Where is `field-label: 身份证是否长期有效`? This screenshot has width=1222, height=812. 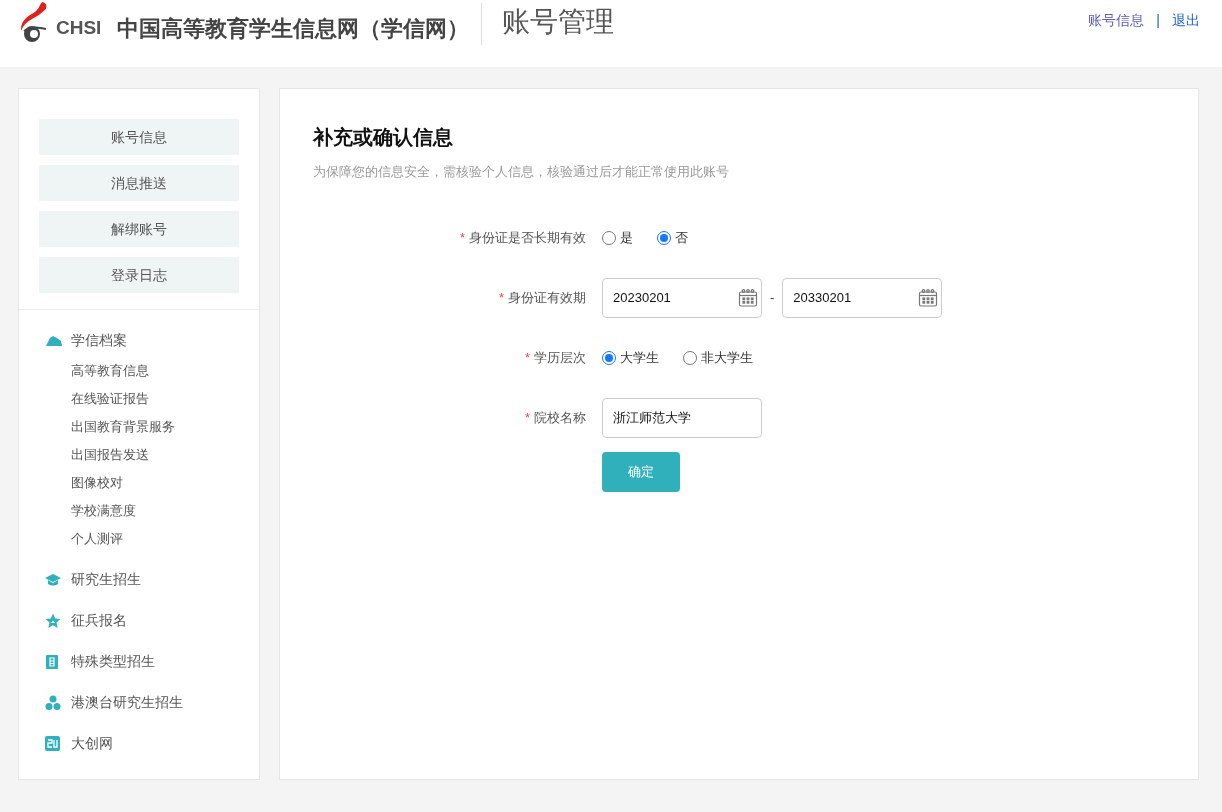
field-label: 身份证是否长期有效 is located at coordinates (527, 237).